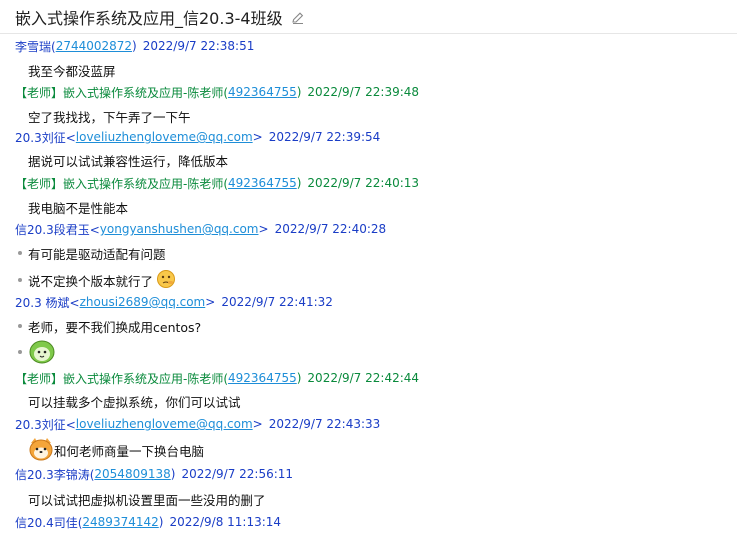 The height and width of the screenshot is (533, 737). Describe the element at coordinates (132, 474) in the screenshot. I see `sender-id-link: 2054809138` at that location.